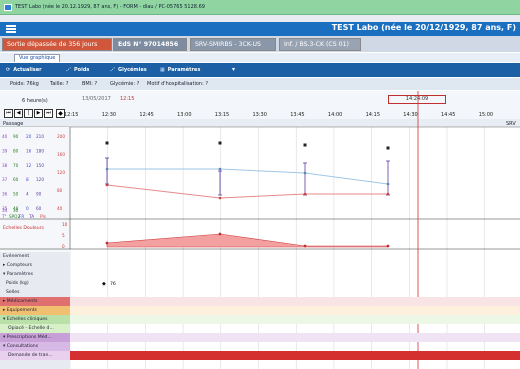  I want to click on poids-marker: ◆, so click(104, 284).